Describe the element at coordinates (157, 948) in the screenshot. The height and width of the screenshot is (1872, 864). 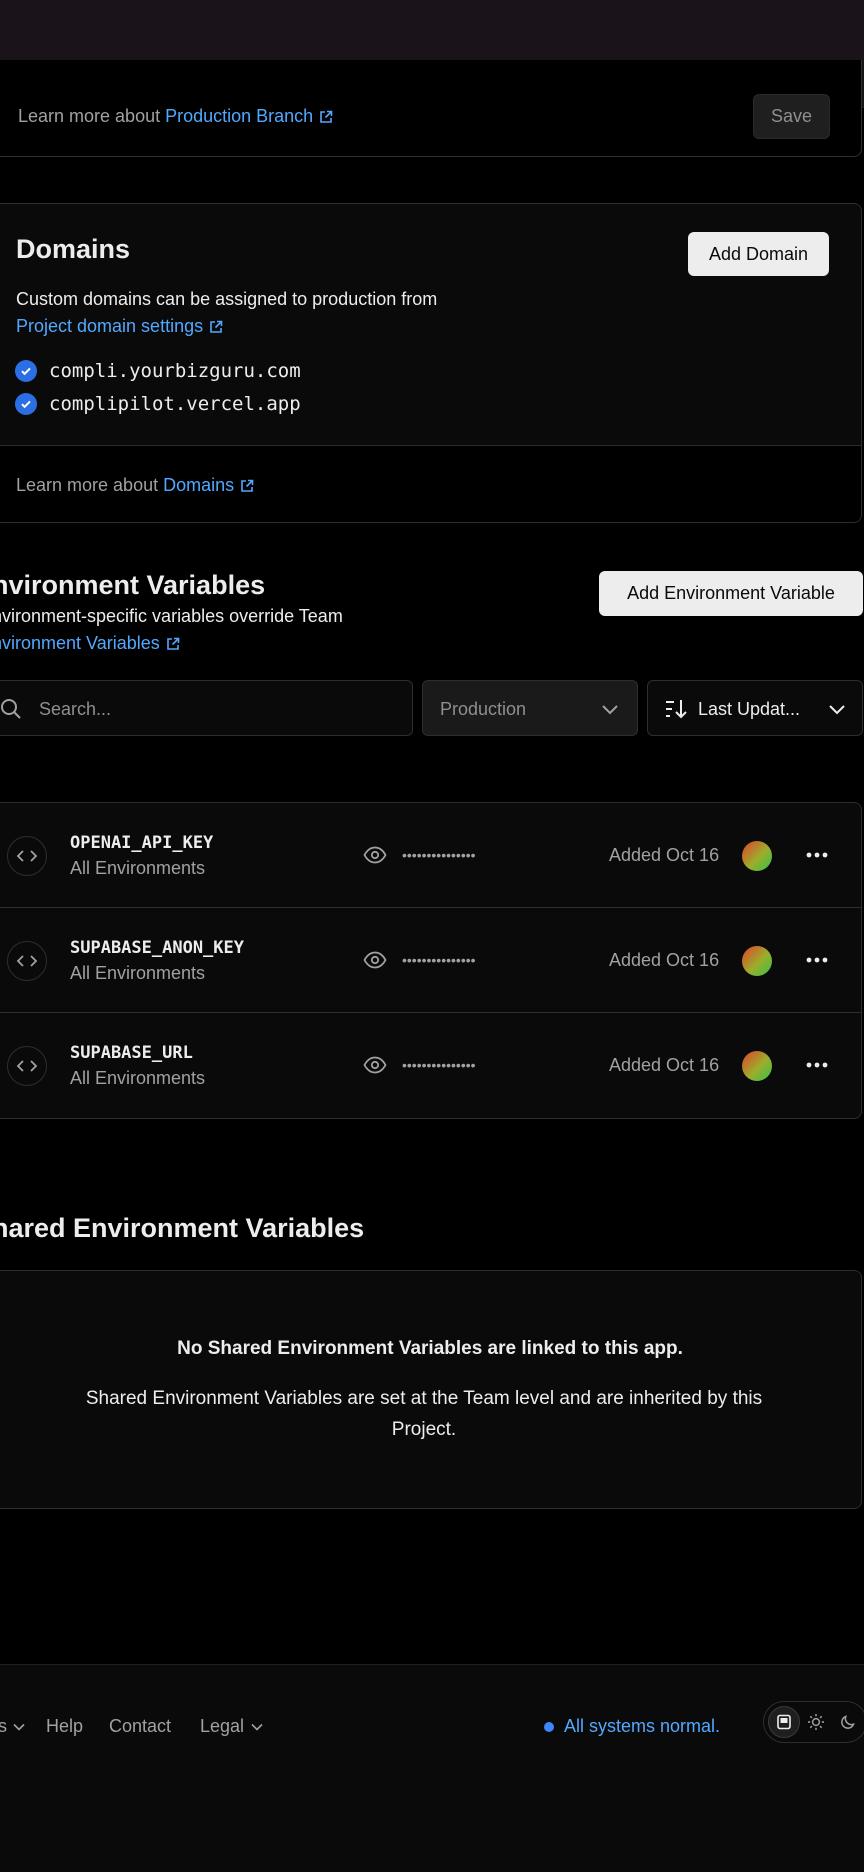
I see `env-var-name: SUPABASE_ANON_KEY` at that location.